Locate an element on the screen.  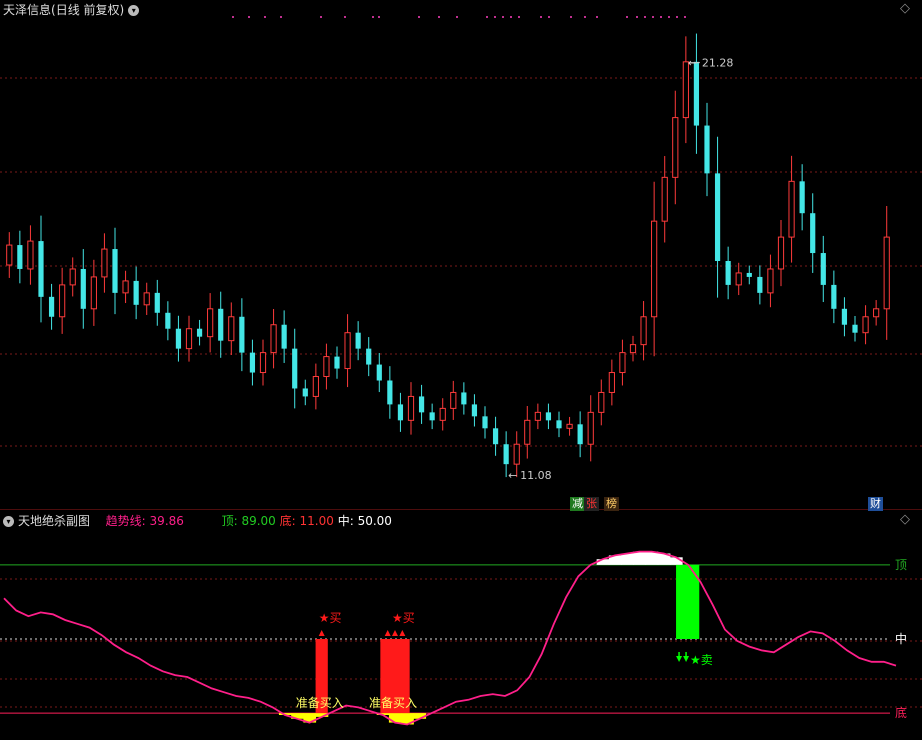
low-price-label: 11.08 is located at coordinates (536, 475).